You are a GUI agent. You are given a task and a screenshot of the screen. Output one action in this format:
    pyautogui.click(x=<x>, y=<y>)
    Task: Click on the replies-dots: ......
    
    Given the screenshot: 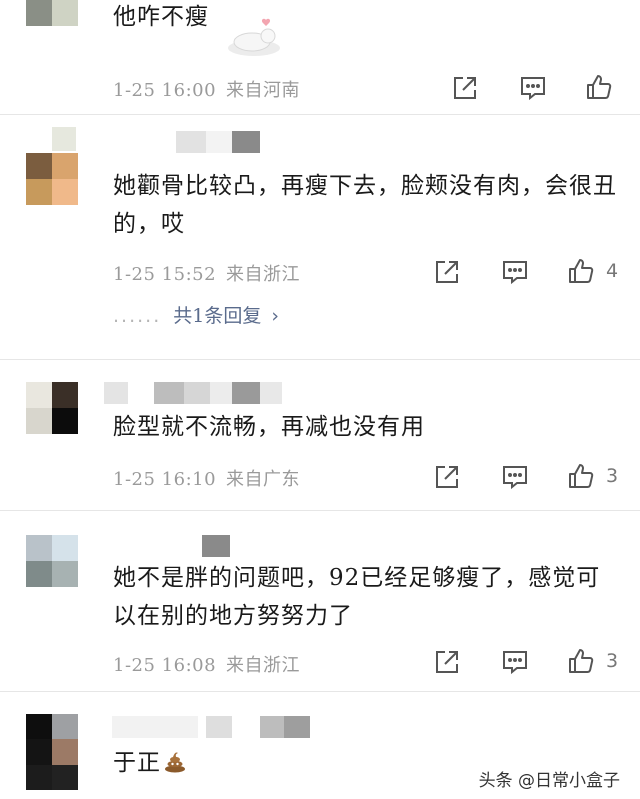 What is the action you would take?
    pyautogui.click(x=137, y=316)
    